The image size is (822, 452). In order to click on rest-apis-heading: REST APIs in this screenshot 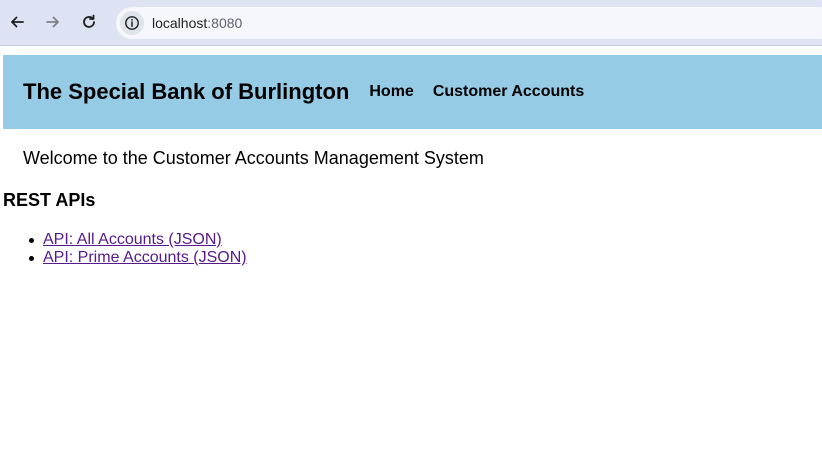, I will do `click(49, 200)`.